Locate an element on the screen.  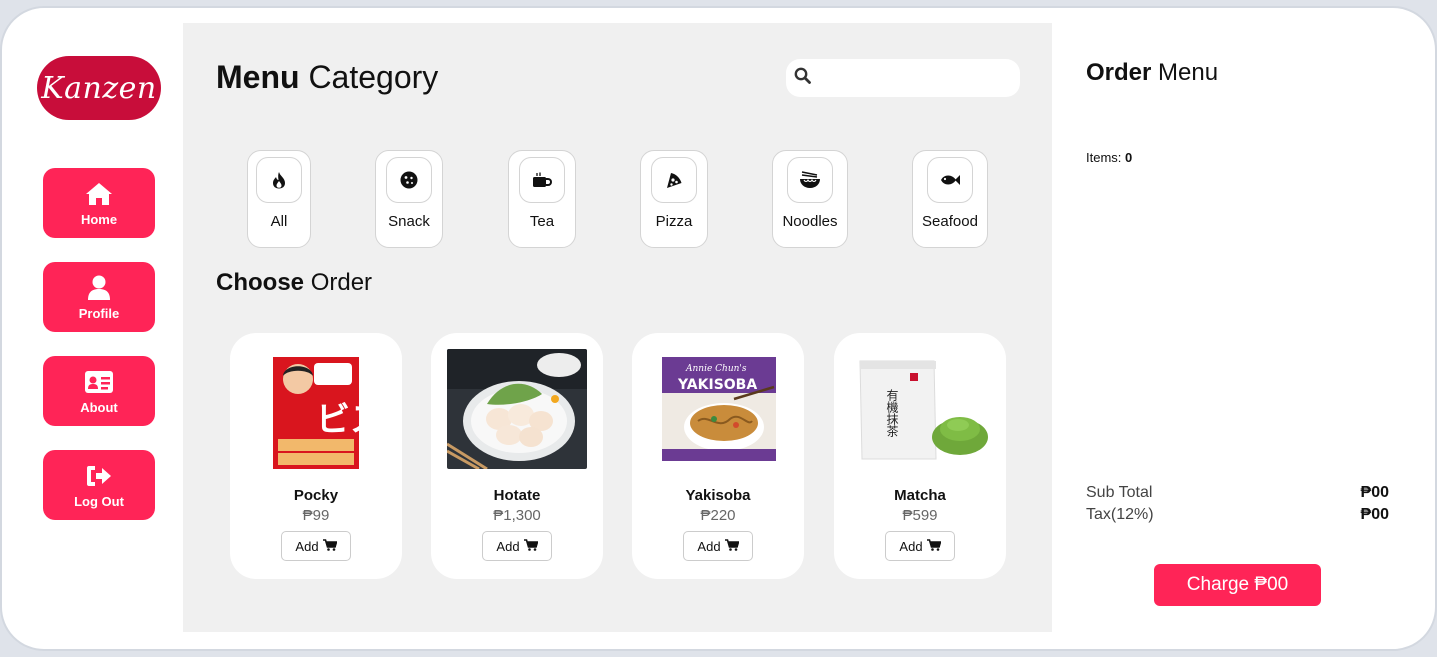
product-card-hotate: Hotate ₱1,300 Add is located at coordinates (517, 456).